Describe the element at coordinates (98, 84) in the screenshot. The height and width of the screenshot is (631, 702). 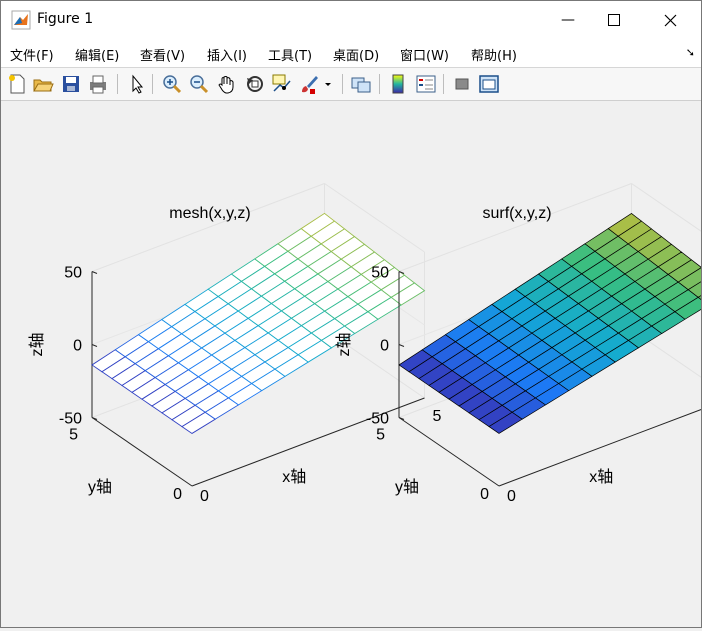
I see `print-icon` at that location.